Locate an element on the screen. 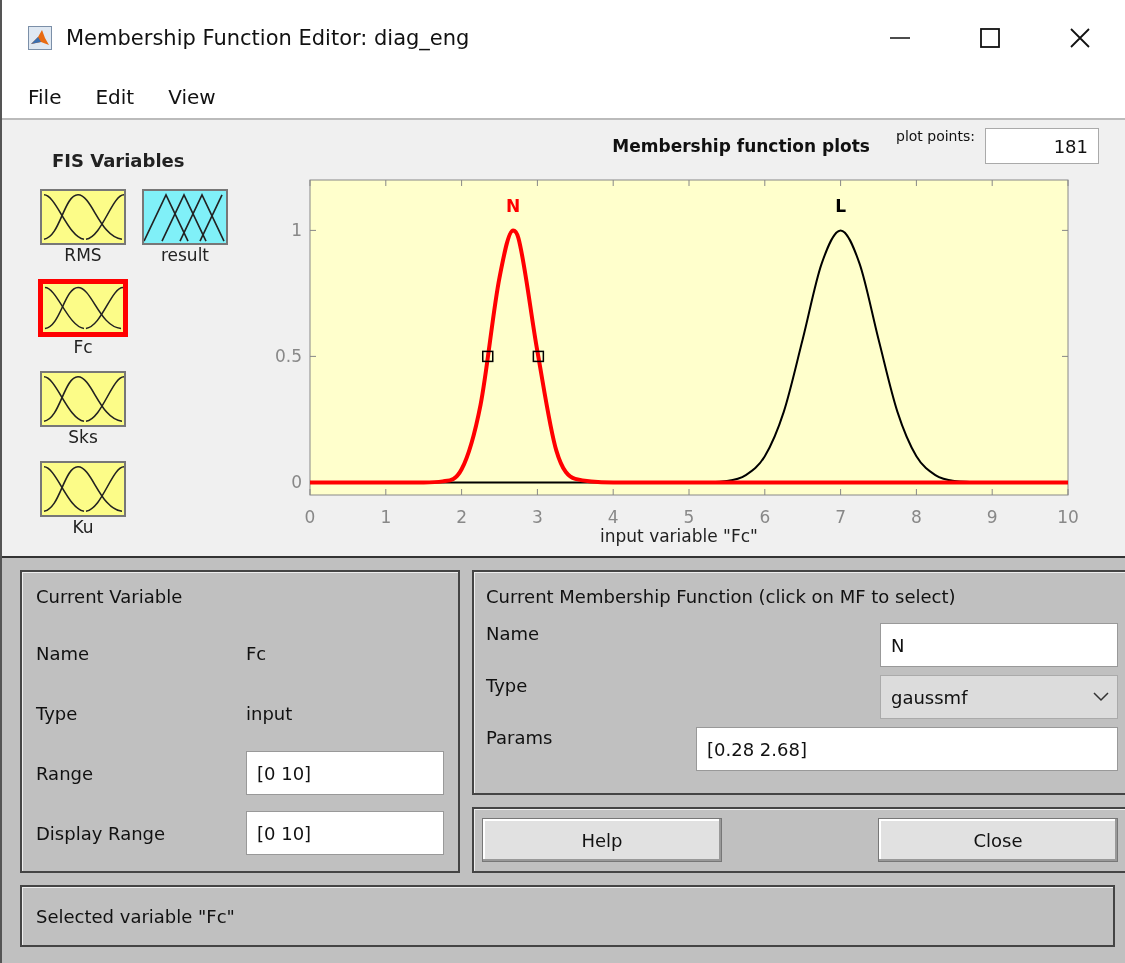 This screenshot has width=1125, height=963. x-tick-label: 2 is located at coordinates (461, 517).